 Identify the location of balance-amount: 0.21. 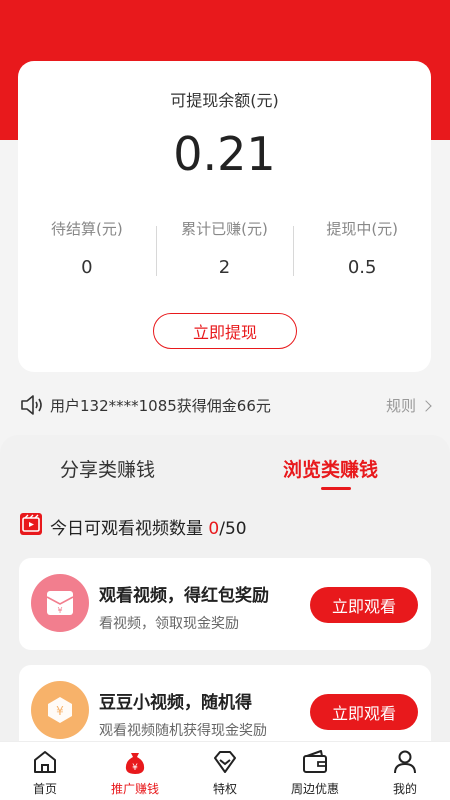
(224, 154).